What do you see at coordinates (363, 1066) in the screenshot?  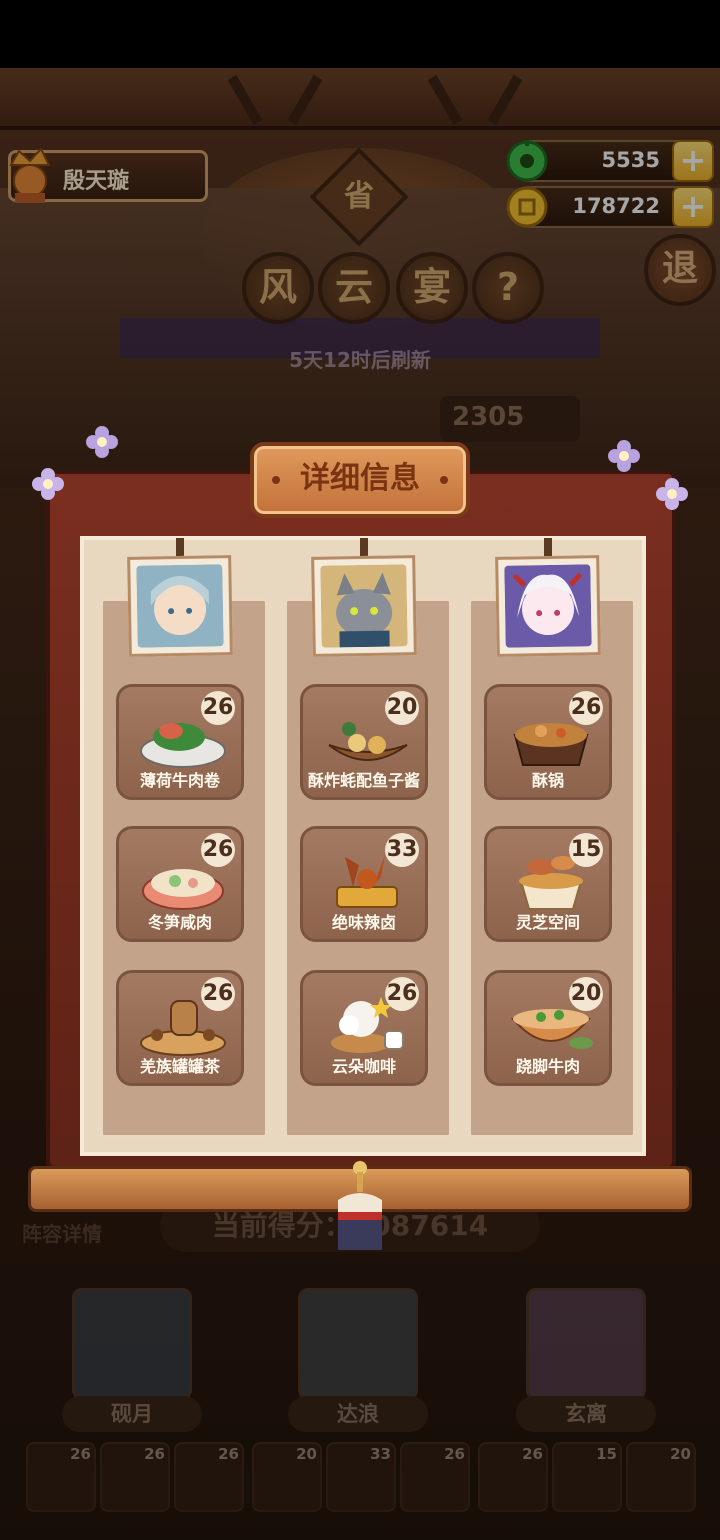 I see `dish-name: 云朵咖啡` at bounding box center [363, 1066].